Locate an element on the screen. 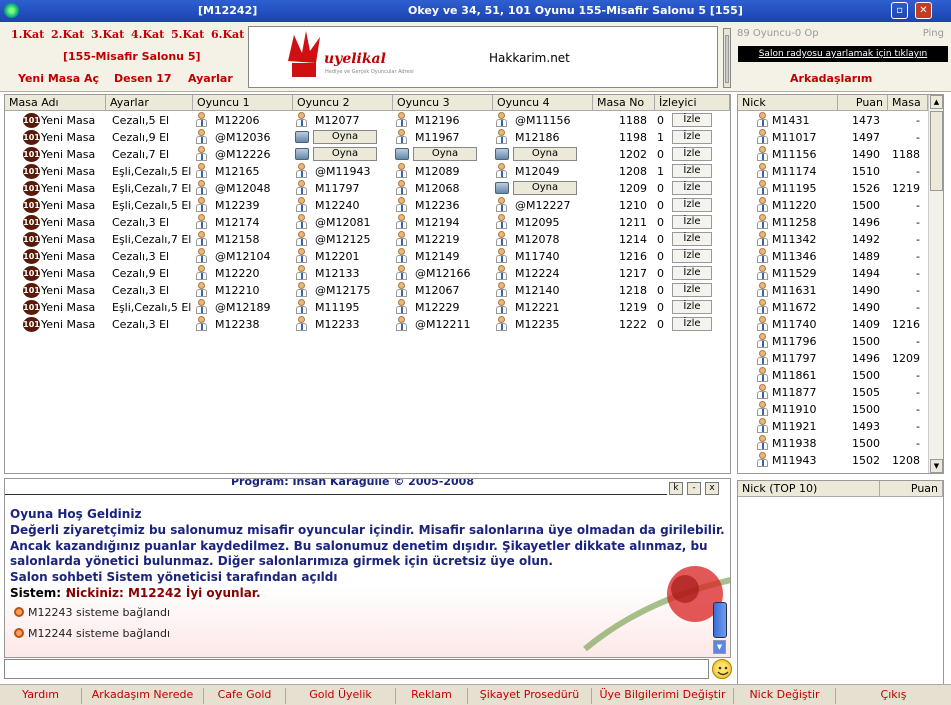  smiley-icon is located at coordinates (722, 669).